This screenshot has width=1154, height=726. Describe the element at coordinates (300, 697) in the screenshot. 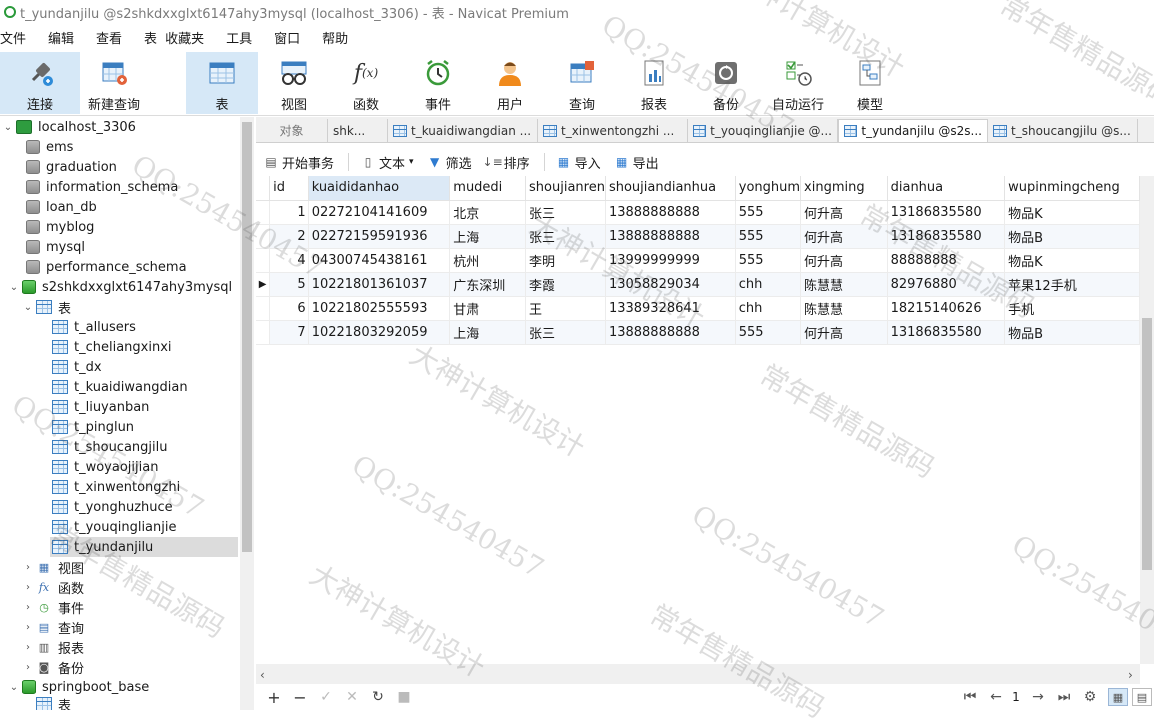

I see `delete-record-icon: −` at that location.